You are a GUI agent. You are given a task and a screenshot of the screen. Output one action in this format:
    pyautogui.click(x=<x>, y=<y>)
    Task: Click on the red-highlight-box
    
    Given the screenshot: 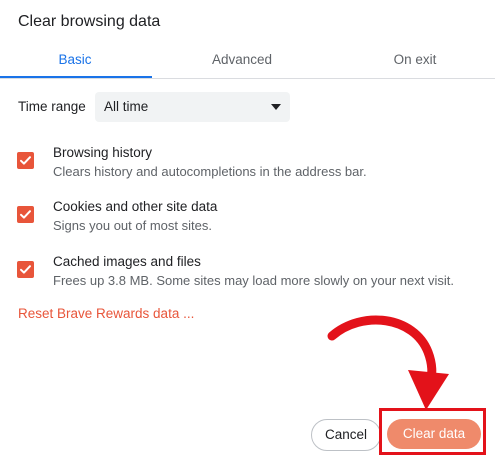 What is the action you would take?
    pyautogui.click(x=432, y=431)
    